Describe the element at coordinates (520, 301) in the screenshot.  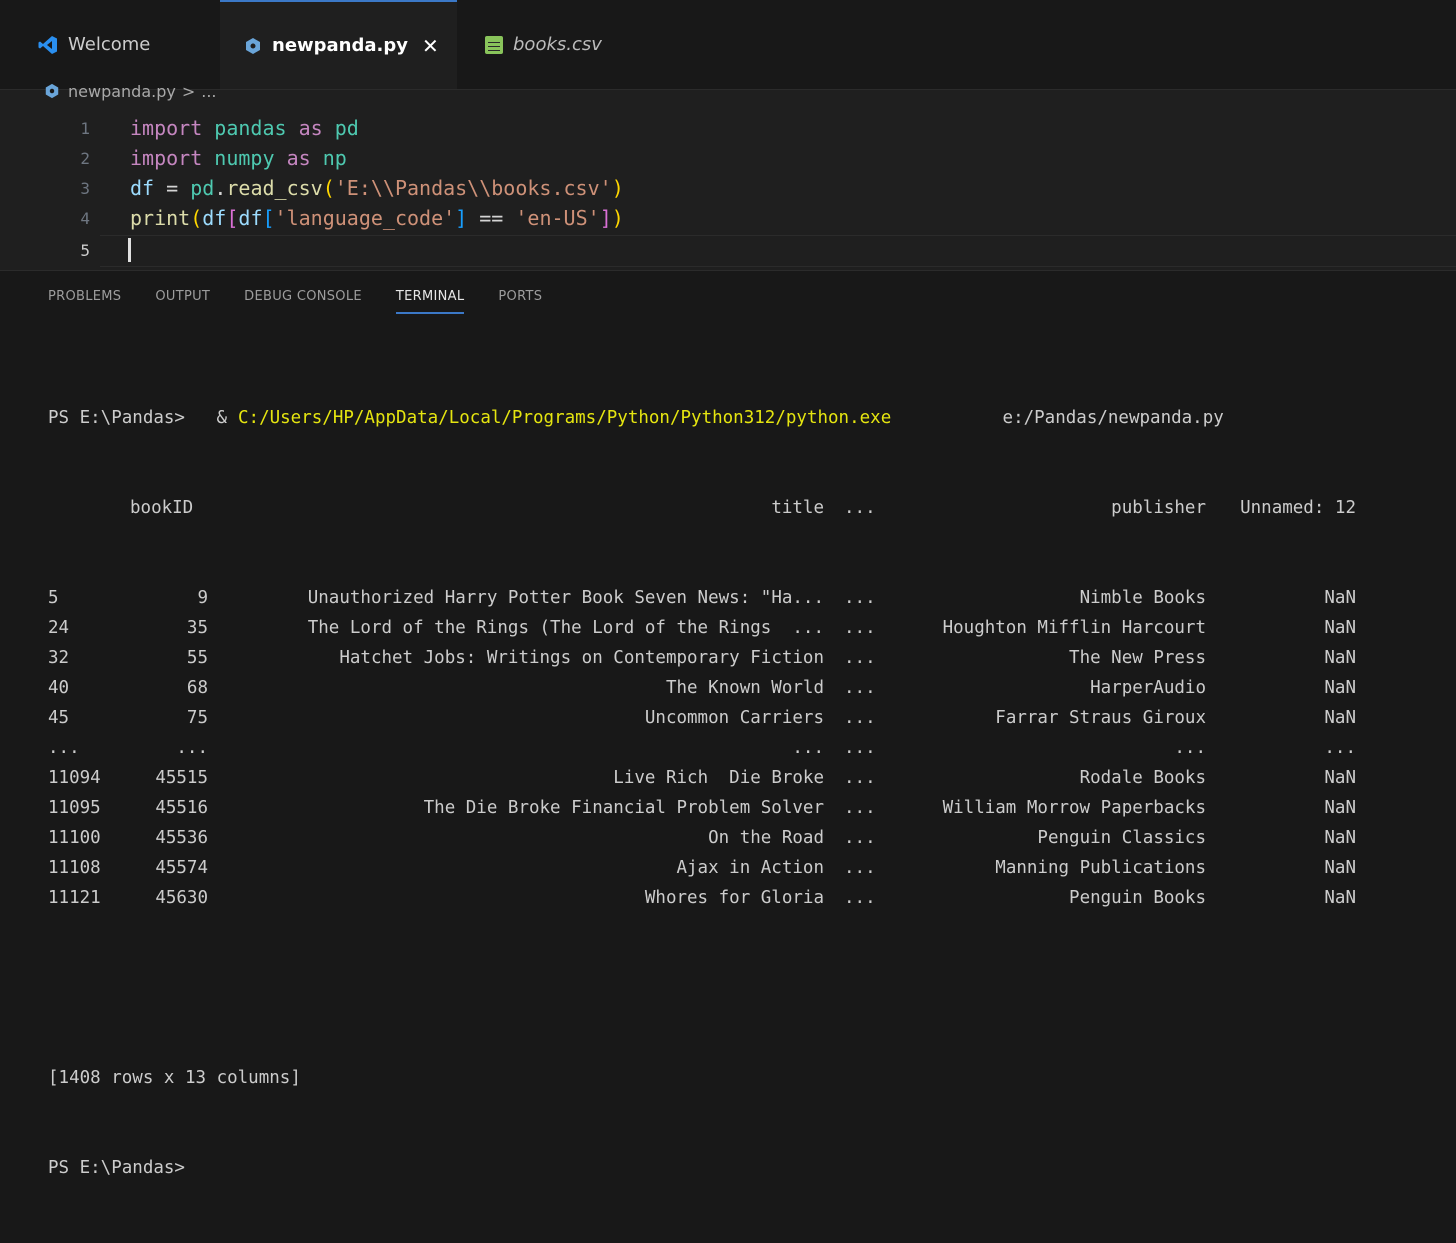
I see `tab-ports: PORTS` at that location.